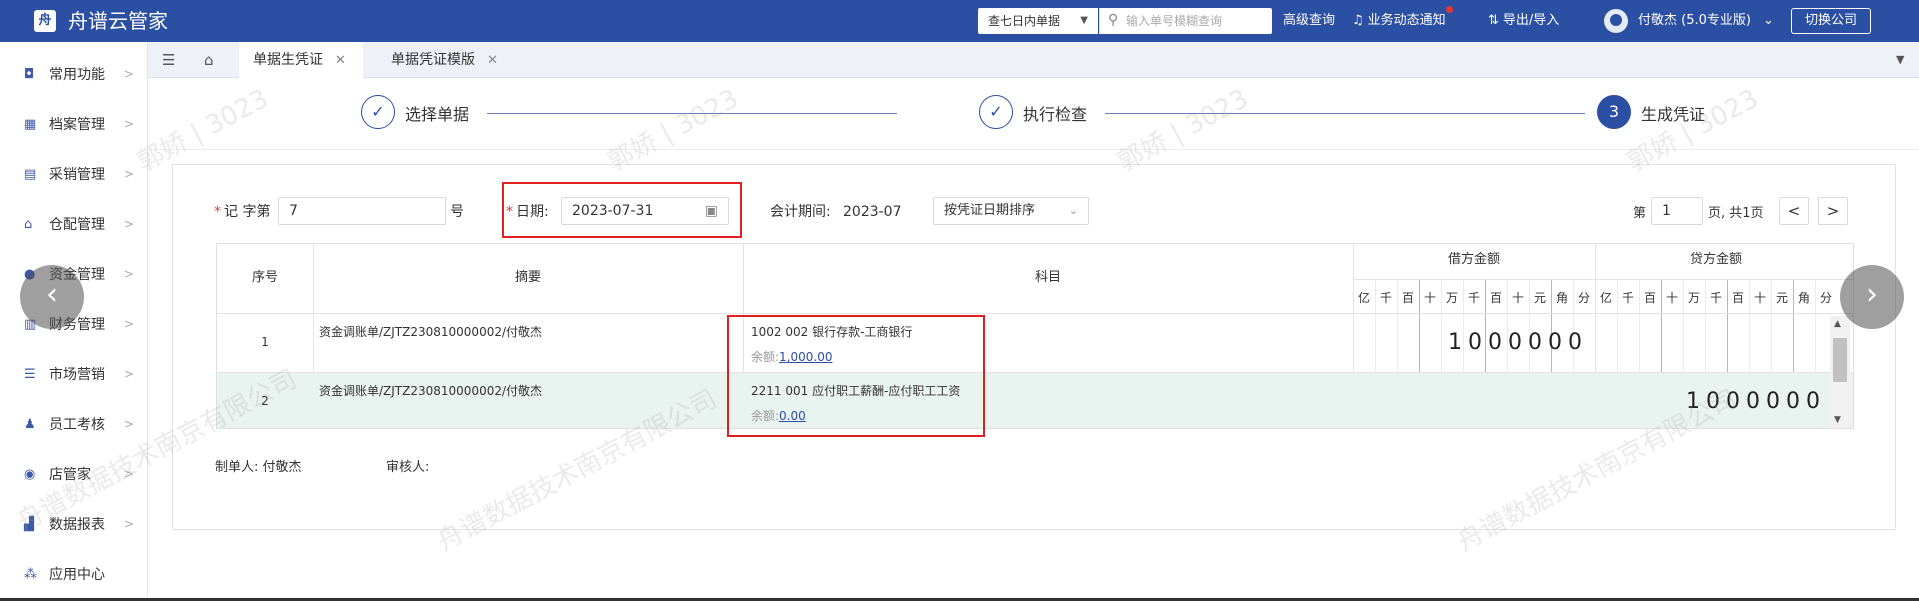 Image resolution: width=1919 pixels, height=601 pixels. What do you see at coordinates (1073, 210) in the screenshot?
I see `chevron-down-icon: ⌄` at bounding box center [1073, 210].